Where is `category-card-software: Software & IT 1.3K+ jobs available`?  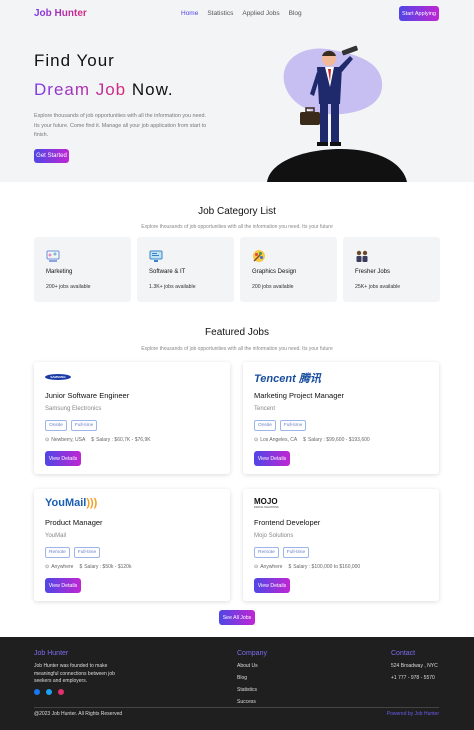 category-card-software: Software & IT 1.3K+ jobs available is located at coordinates (185, 269).